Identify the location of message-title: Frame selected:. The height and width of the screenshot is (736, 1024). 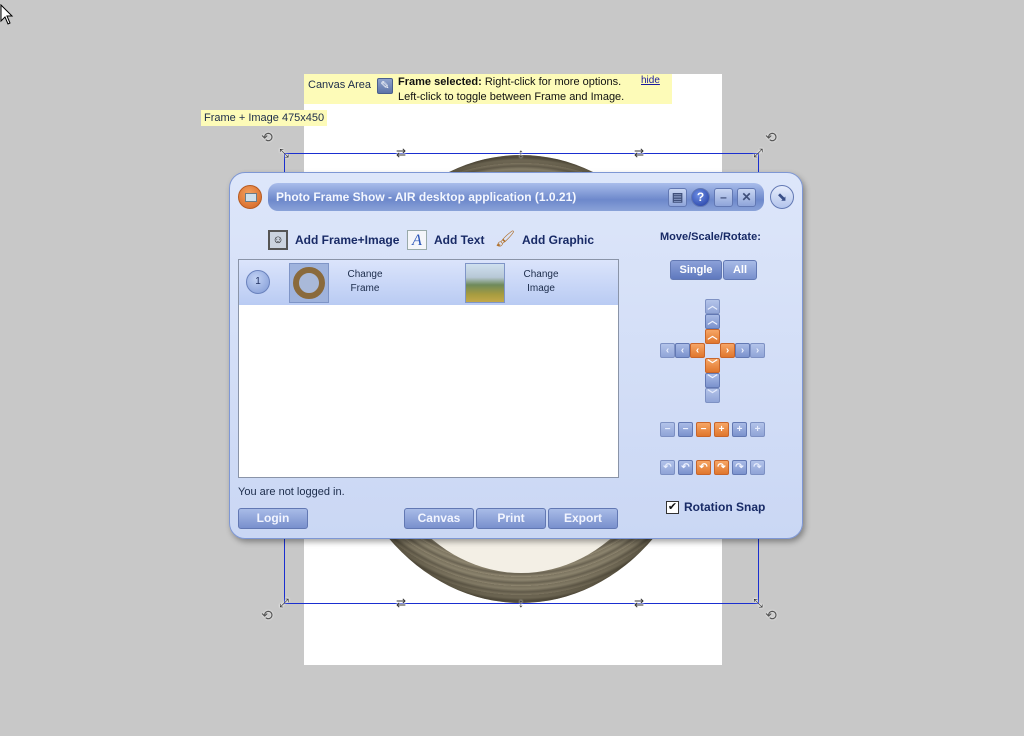
(440, 82).